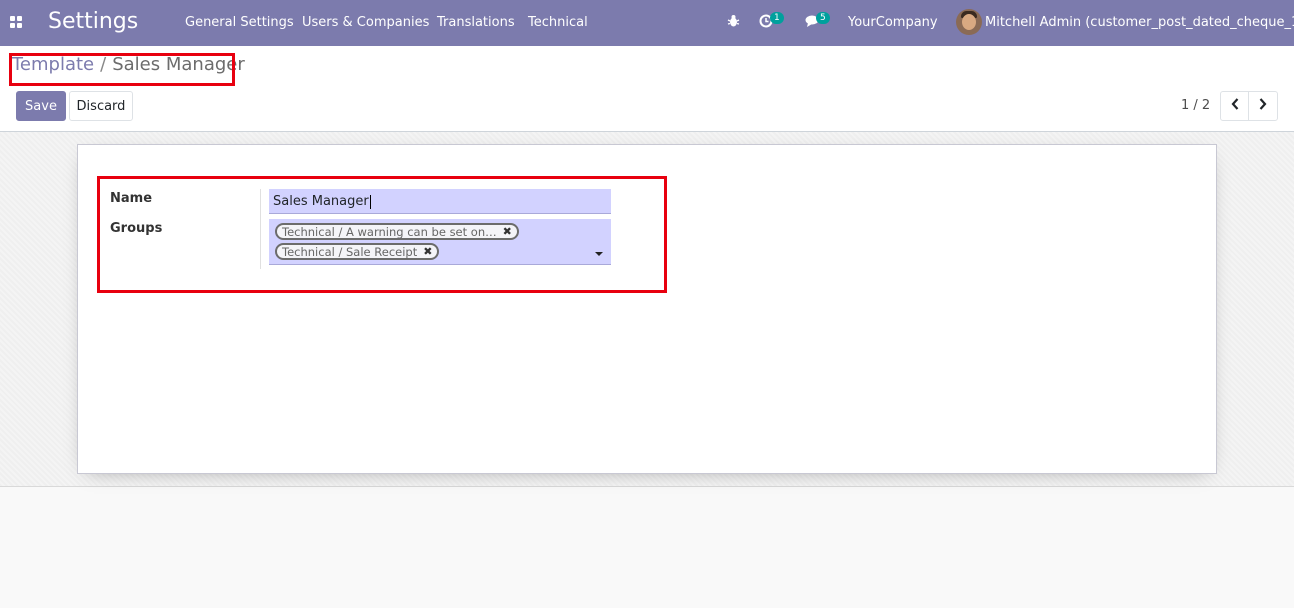  Describe the element at coordinates (823, 18) in the screenshot. I see `messages-count-badge: 5` at that location.